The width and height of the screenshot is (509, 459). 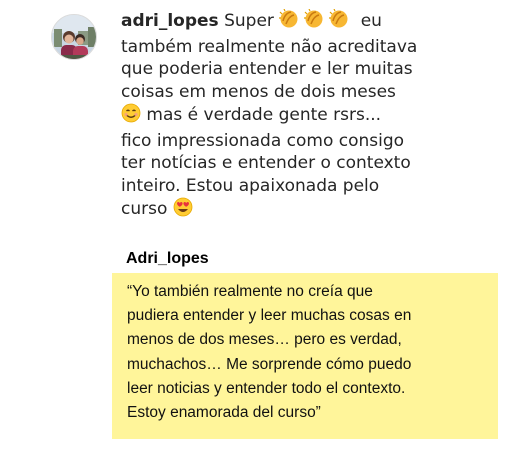 What do you see at coordinates (170, 21) in the screenshot?
I see `comment-username: adri_lopes` at bounding box center [170, 21].